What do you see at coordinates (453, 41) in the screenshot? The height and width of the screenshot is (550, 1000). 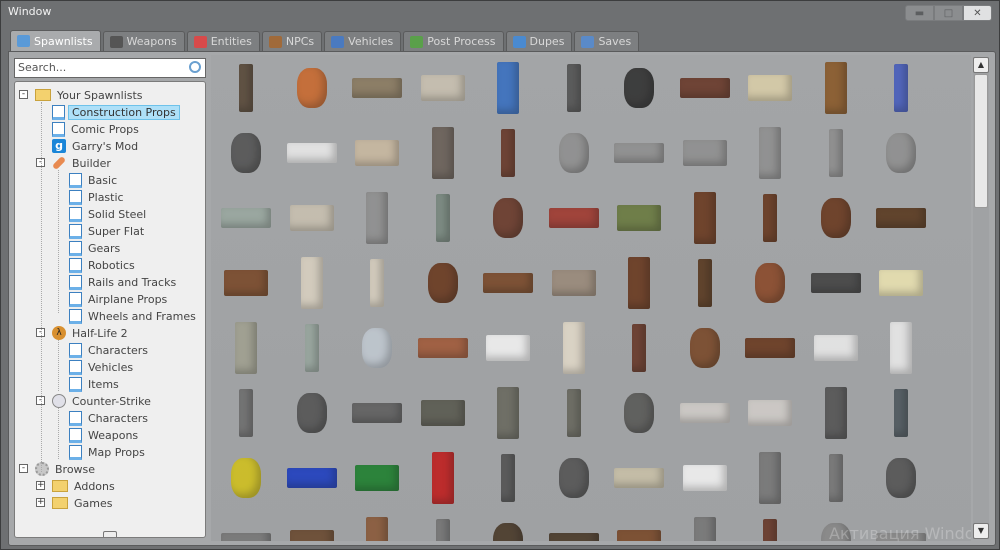 I see `tab-post-process: Post Process` at bounding box center [453, 41].